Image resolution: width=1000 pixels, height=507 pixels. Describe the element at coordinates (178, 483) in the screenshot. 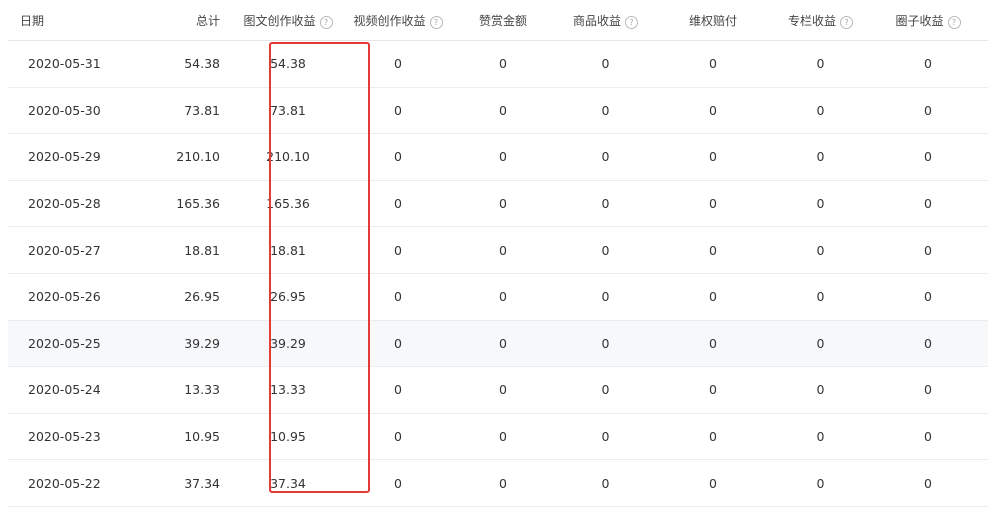

I see `cell-total: 37.34` at that location.